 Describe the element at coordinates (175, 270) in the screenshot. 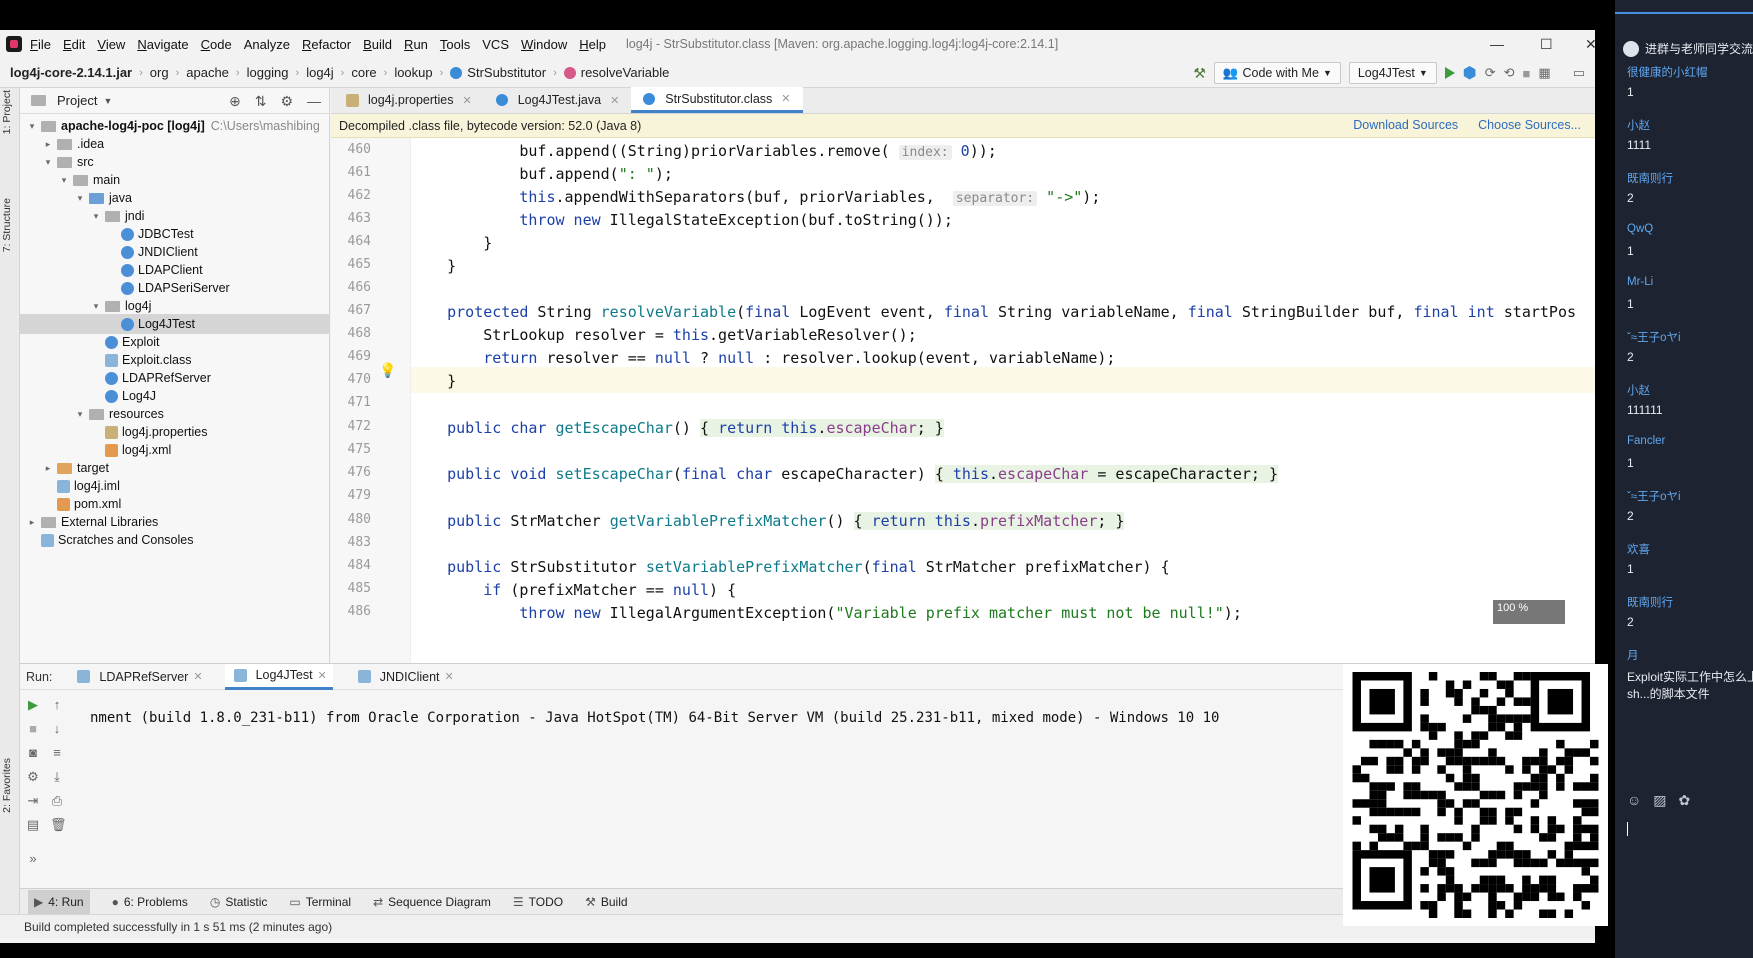

I see `tree-item: LDAPClient` at that location.